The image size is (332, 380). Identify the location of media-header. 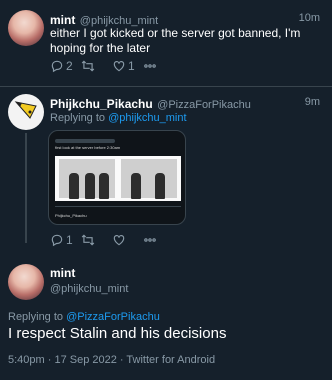
(85, 141).